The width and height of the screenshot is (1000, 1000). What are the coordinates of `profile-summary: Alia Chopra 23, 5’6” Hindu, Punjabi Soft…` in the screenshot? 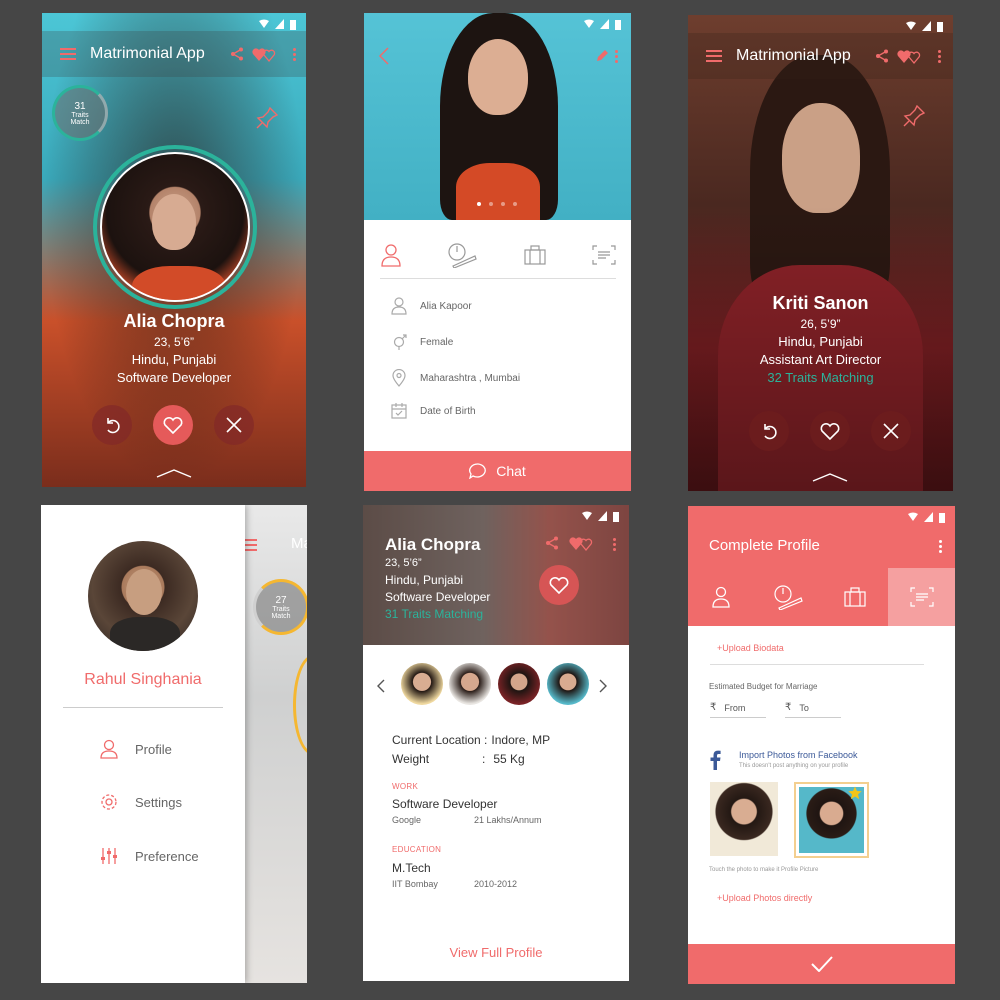 It's located at (174, 348).